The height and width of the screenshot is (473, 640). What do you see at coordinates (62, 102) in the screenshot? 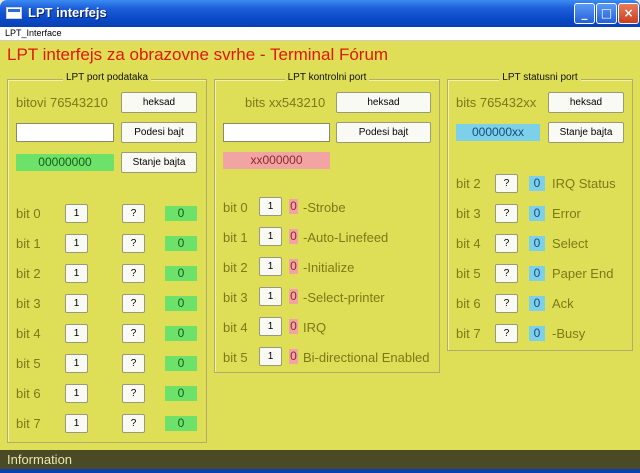
I see `data-bits-label: bitovi 76543210` at bounding box center [62, 102].